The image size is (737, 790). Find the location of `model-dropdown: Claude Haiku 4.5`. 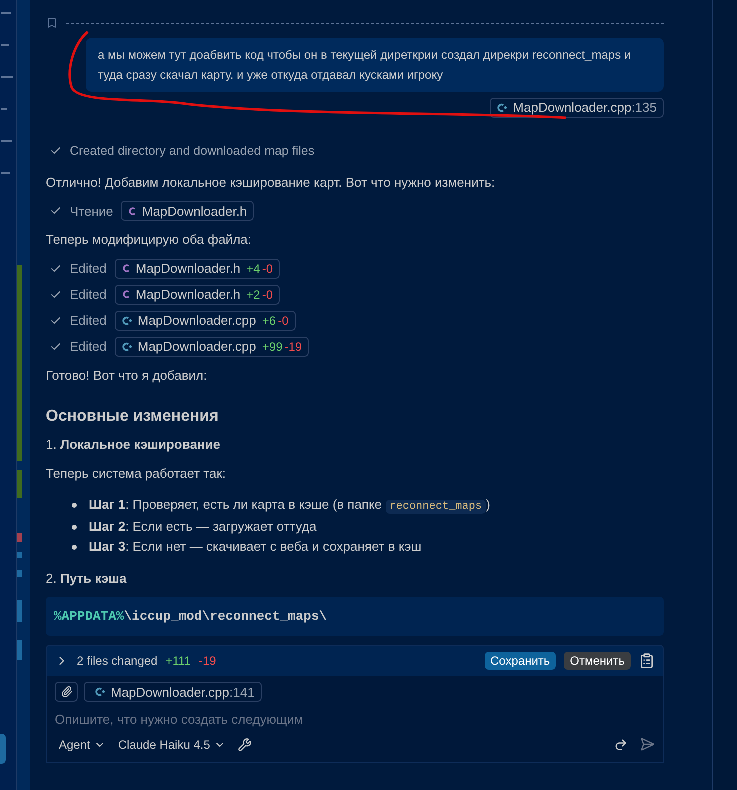

model-dropdown: Claude Haiku 4.5 is located at coordinates (172, 745).